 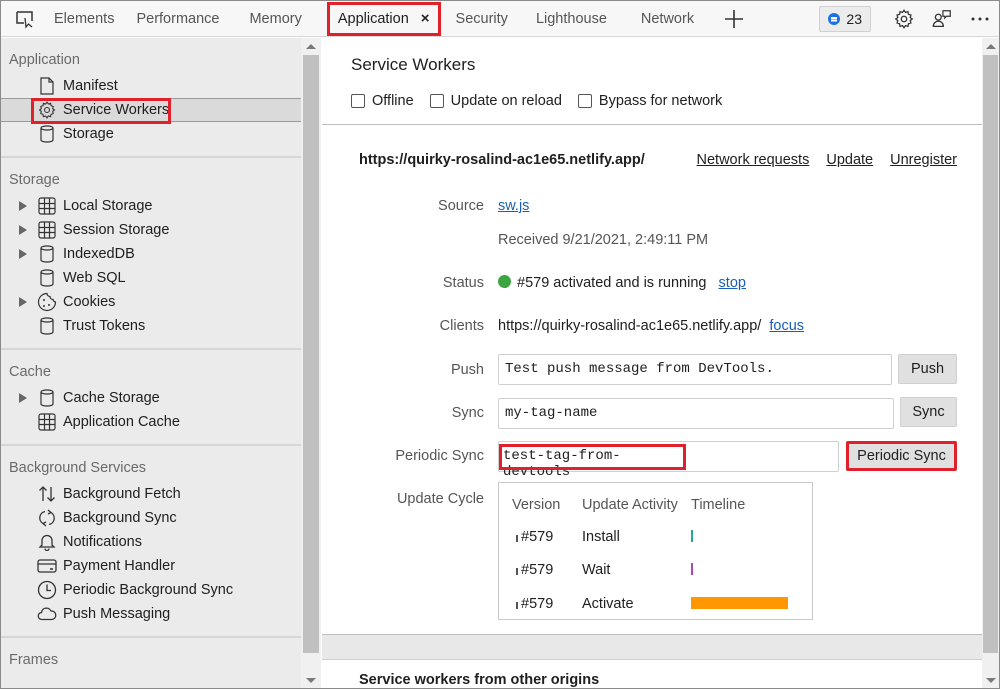 I want to click on source-value: sw.js, so click(x=513, y=206).